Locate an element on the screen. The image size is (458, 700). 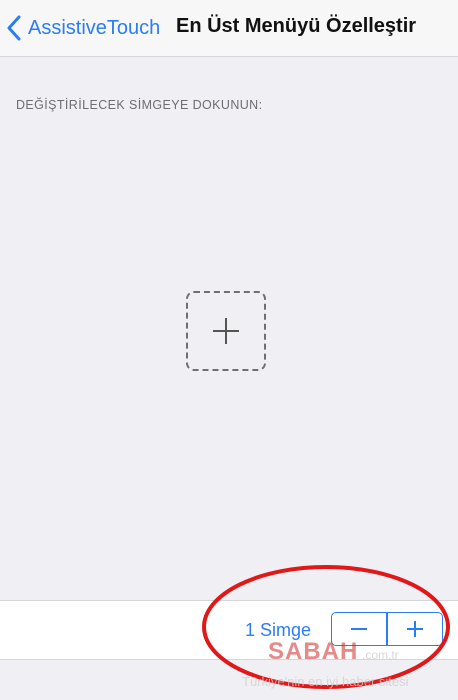
minus-icon is located at coordinates (359, 629).